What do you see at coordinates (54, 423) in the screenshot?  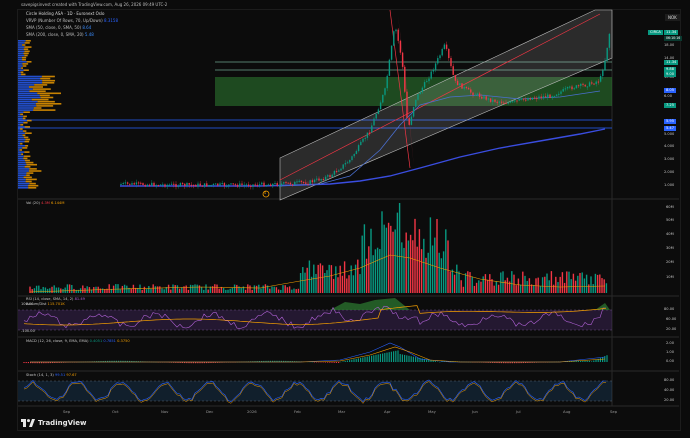 I see `tradingview-logo: TradingView` at bounding box center [54, 423].